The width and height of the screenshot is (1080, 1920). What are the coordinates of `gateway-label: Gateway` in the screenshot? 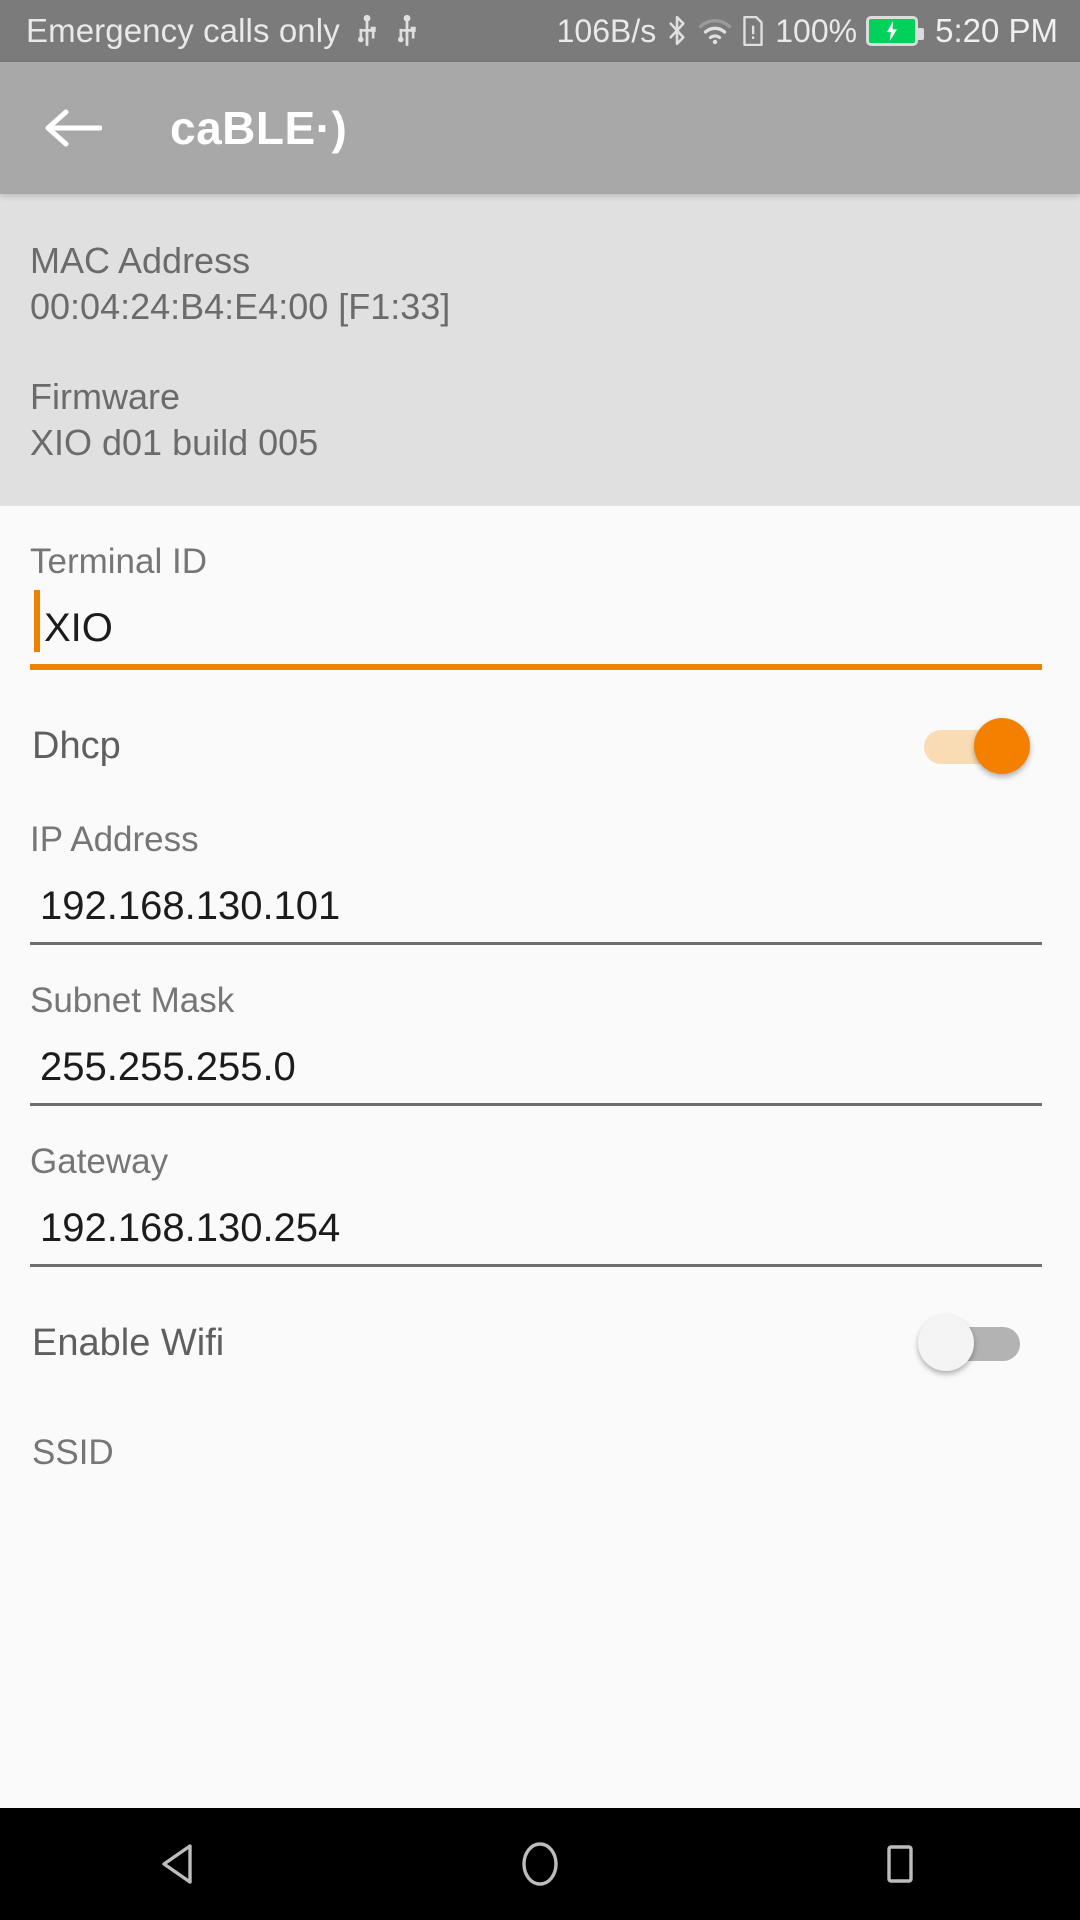 It's located at (99, 1162).